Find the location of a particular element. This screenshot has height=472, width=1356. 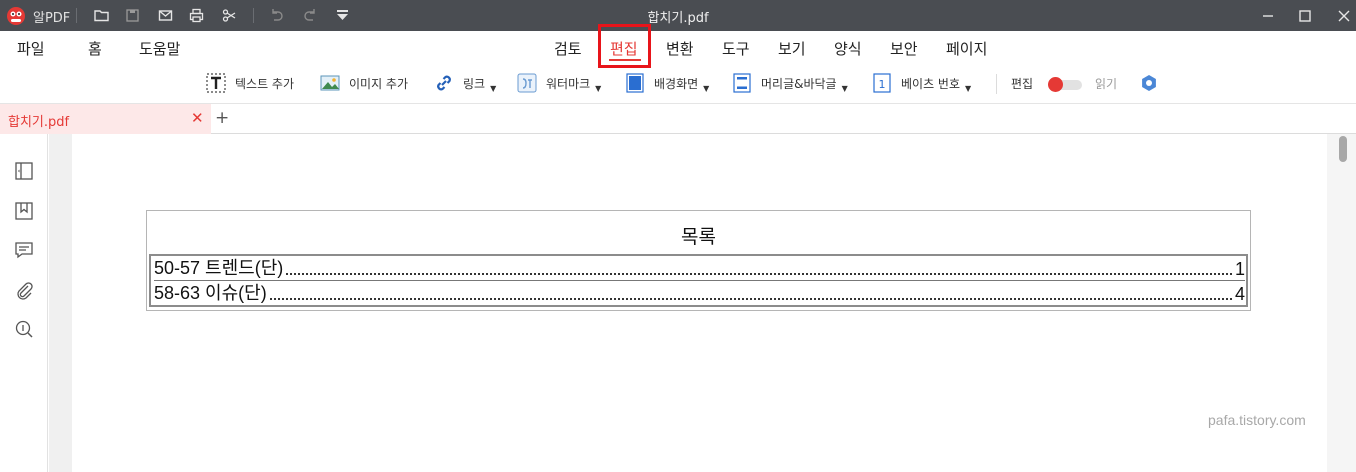

mode-read-label: 읽기 is located at coordinates (1106, 83).